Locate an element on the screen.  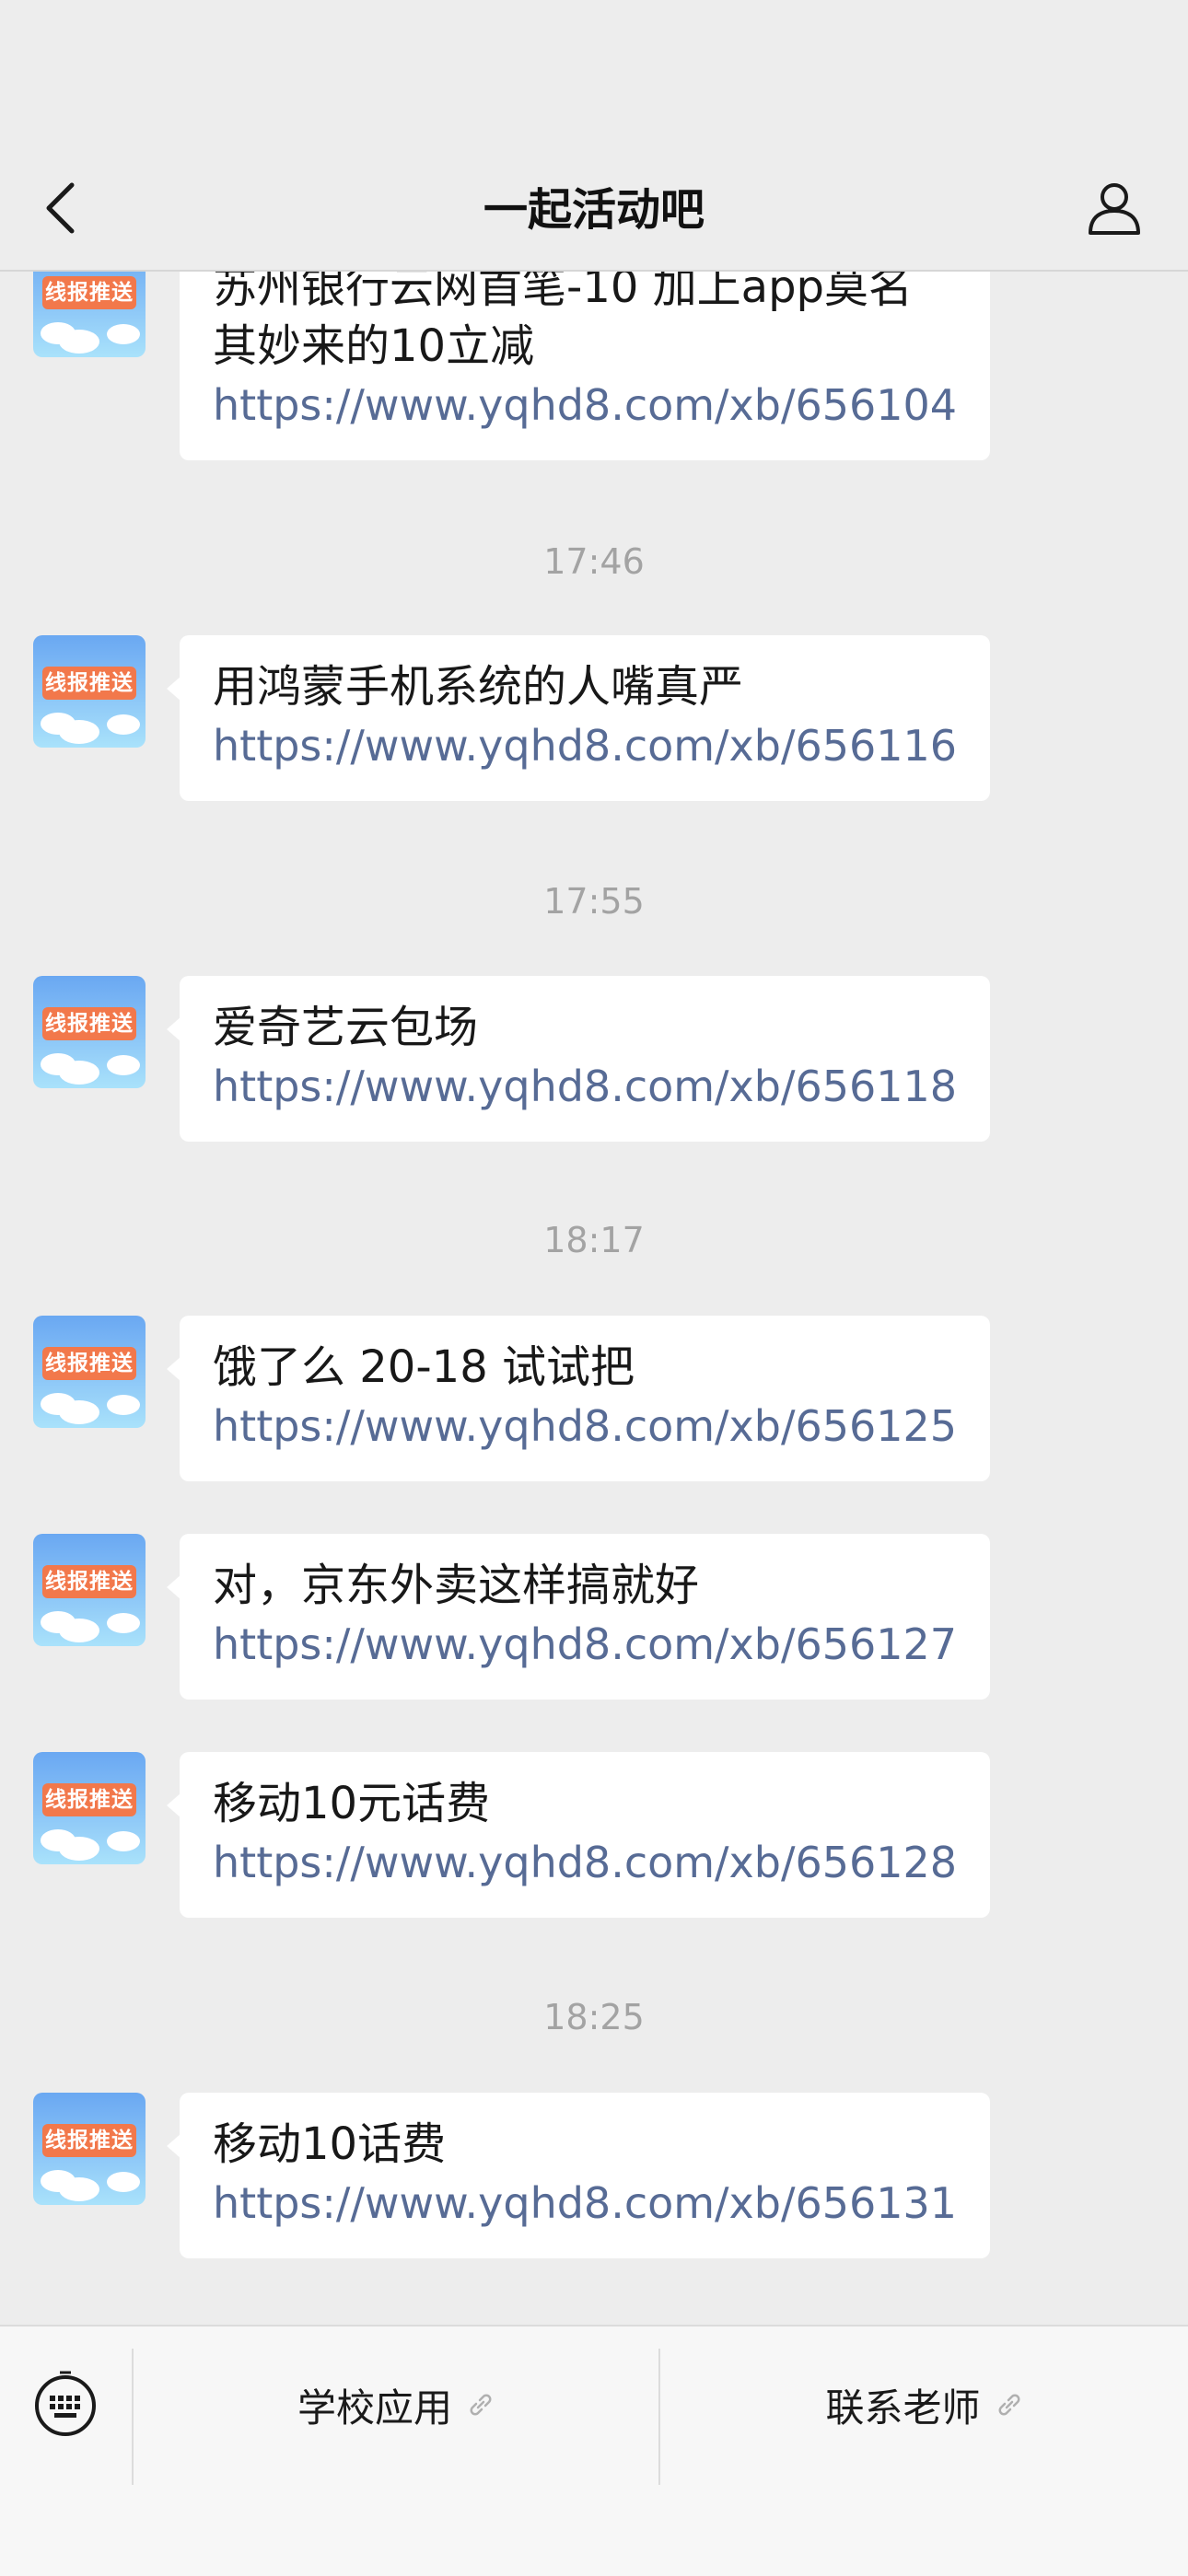
menu-item-contact-teacher: 联系老师 is located at coordinates (924, 2404).